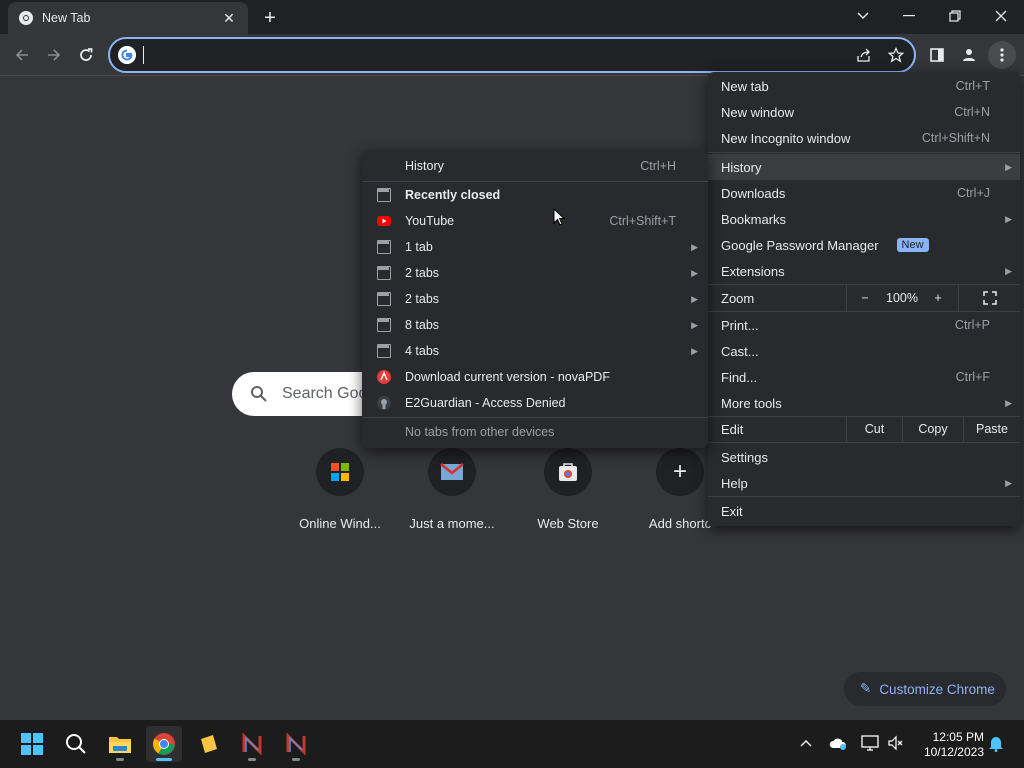 The height and width of the screenshot is (768, 1024). What do you see at coordinates (734, 483) in the screenshot?
I see `menu-label: Help` at bounding box center [734, 483].